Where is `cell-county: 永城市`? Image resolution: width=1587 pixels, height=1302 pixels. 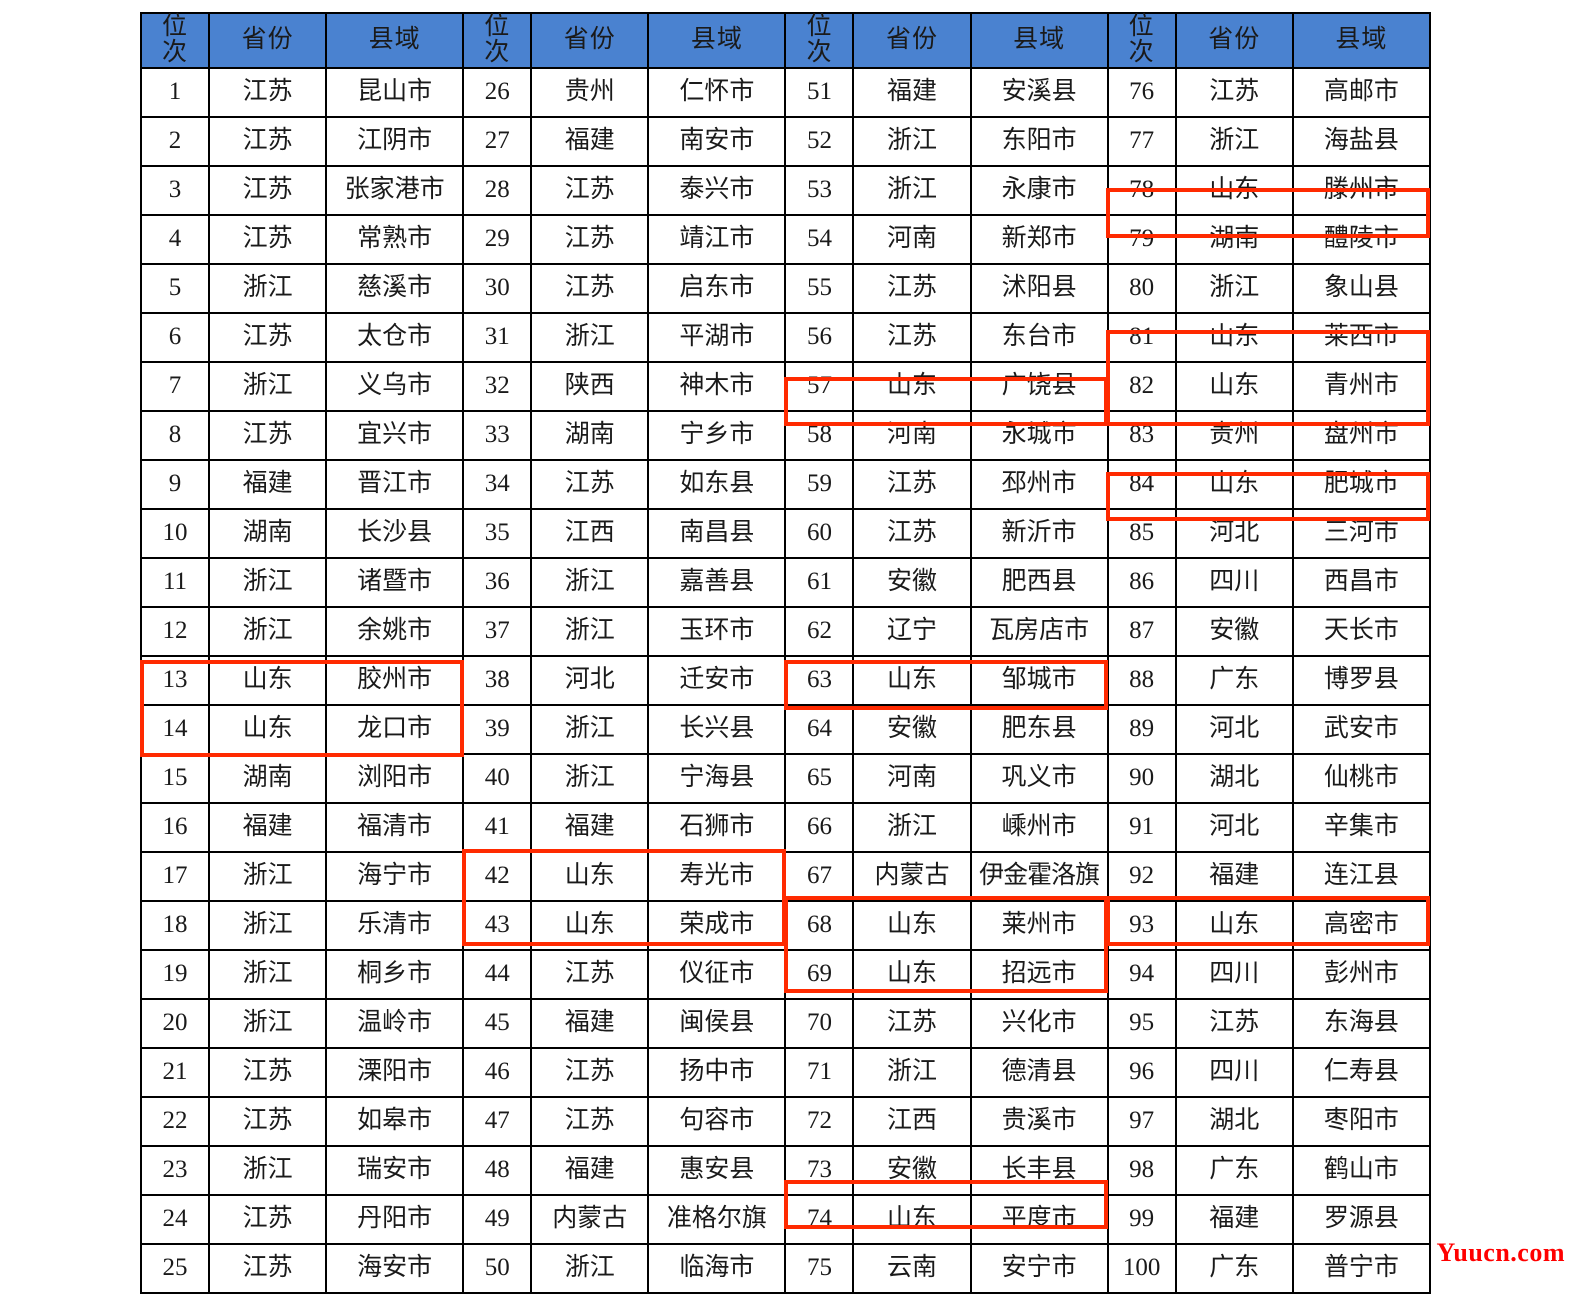
cell-county: 永城市 is located at coordinates (1039, 435).